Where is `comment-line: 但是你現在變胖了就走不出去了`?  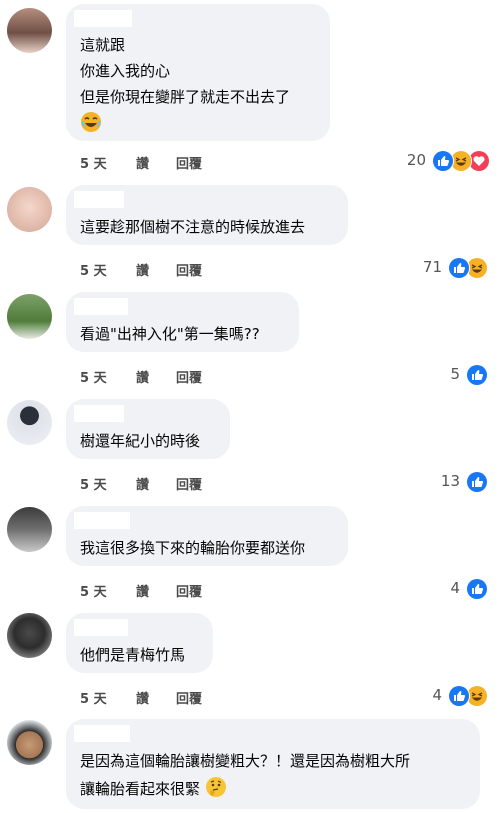
comment-line: 但是你現在變胖了就走不出去了 is located at coordinates (185, 97).